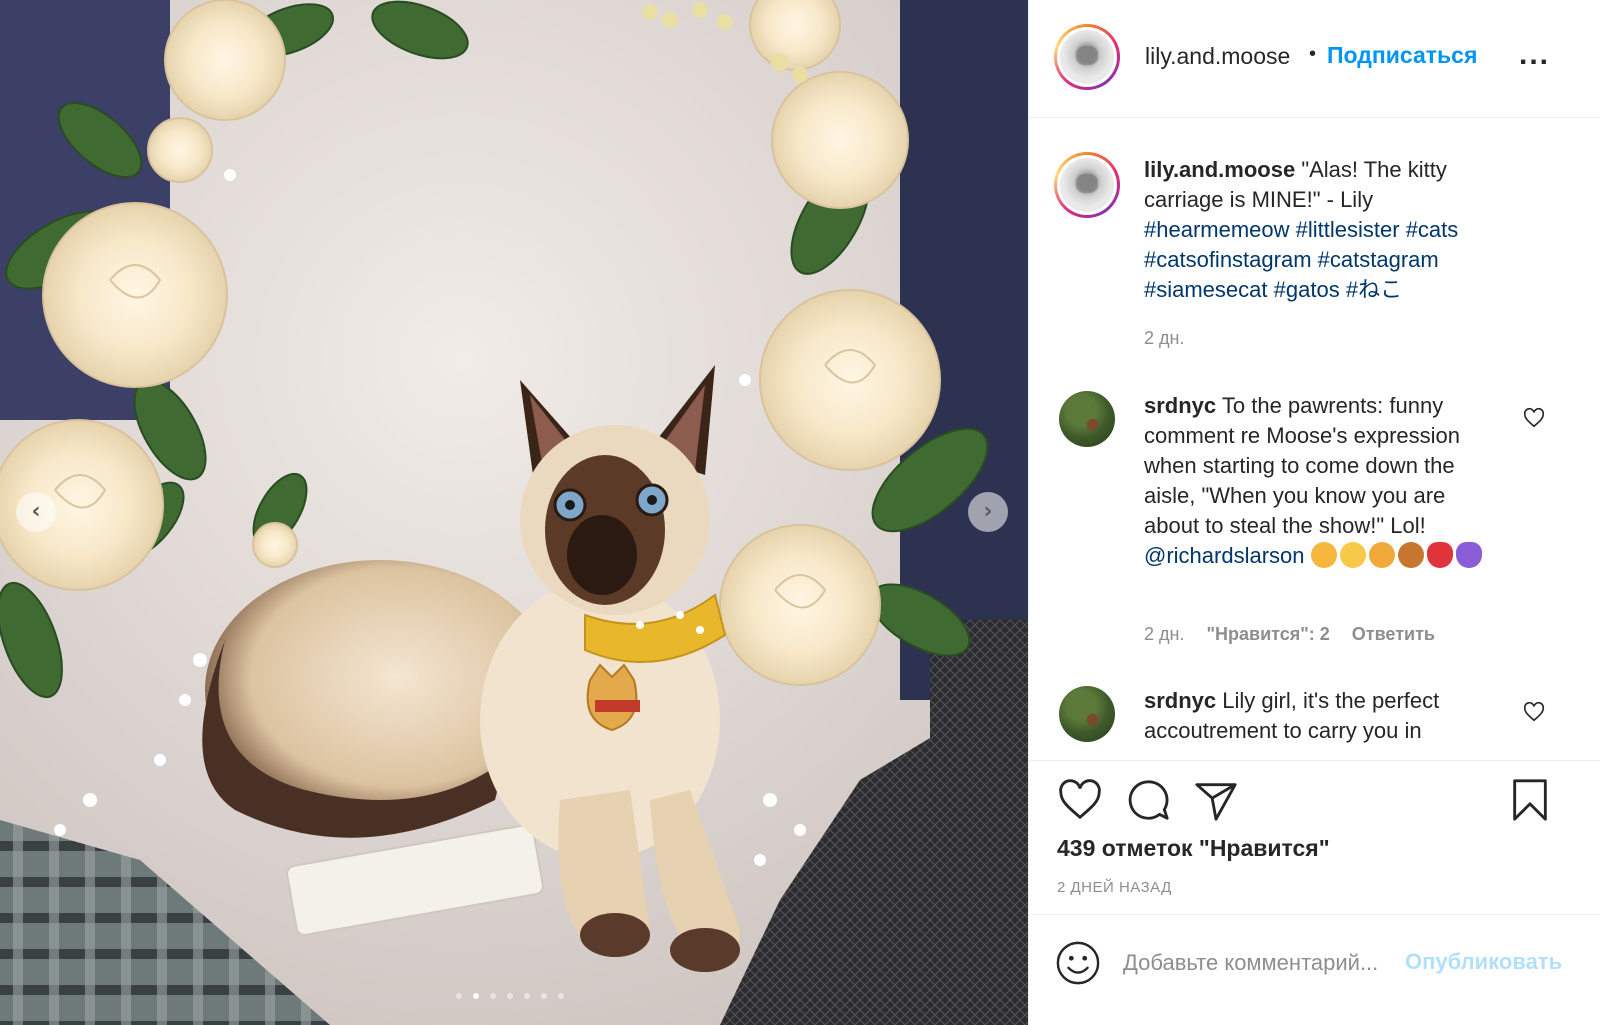  Describe the element at coordinates (1307, 289) in the screenshot. I see `hashtag-link: #gatos` at that location.